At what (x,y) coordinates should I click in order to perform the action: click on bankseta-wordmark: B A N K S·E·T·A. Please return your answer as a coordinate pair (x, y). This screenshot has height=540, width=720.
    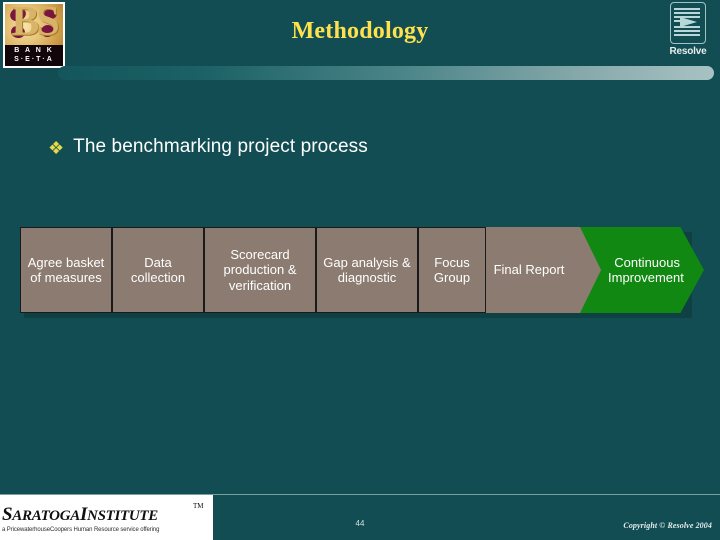
    Looking at the image, I should click on (34, 55).